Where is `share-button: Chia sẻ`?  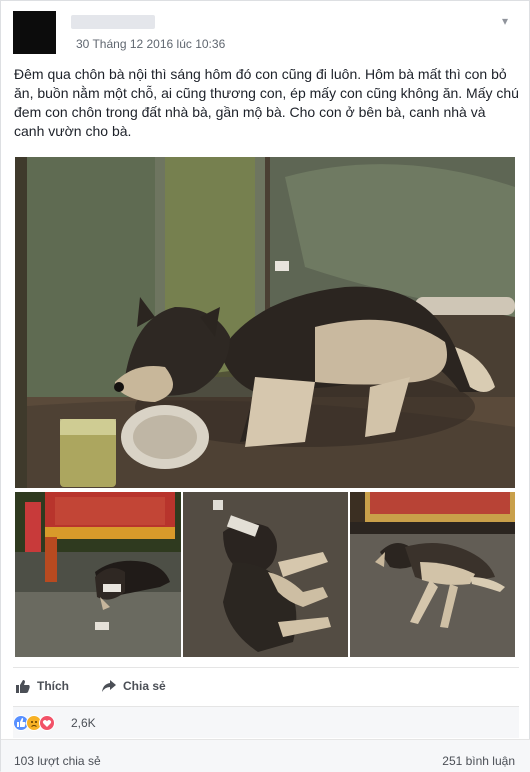
share-button: Chia sẻ is located at coordinates (133, 686).